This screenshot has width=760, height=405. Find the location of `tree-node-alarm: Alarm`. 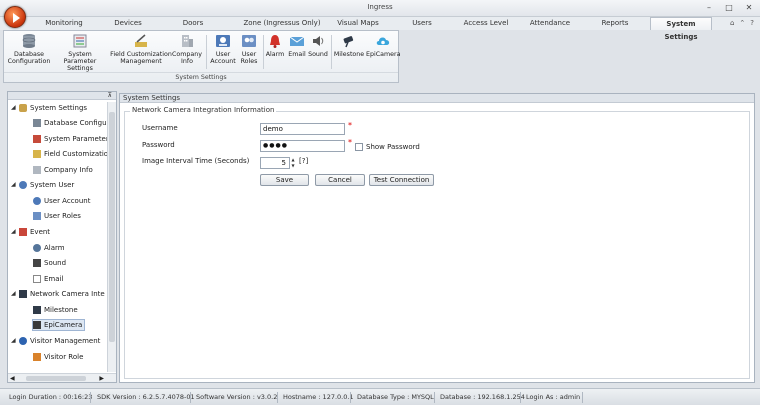

tree-node-alarm: Alarm is located at coordinates (49, 248).